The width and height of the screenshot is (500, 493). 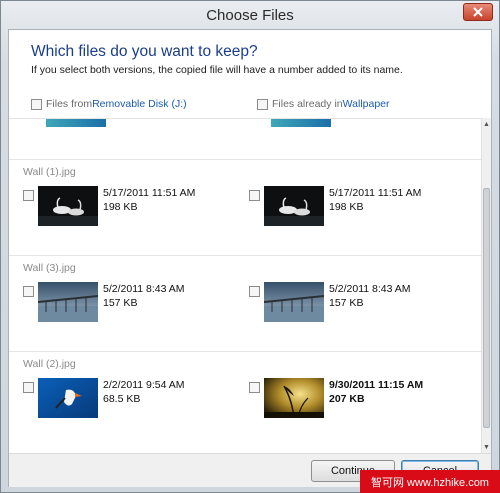 I want to click on file-name: Wall (1).jpg, so click(x=49, y=172).